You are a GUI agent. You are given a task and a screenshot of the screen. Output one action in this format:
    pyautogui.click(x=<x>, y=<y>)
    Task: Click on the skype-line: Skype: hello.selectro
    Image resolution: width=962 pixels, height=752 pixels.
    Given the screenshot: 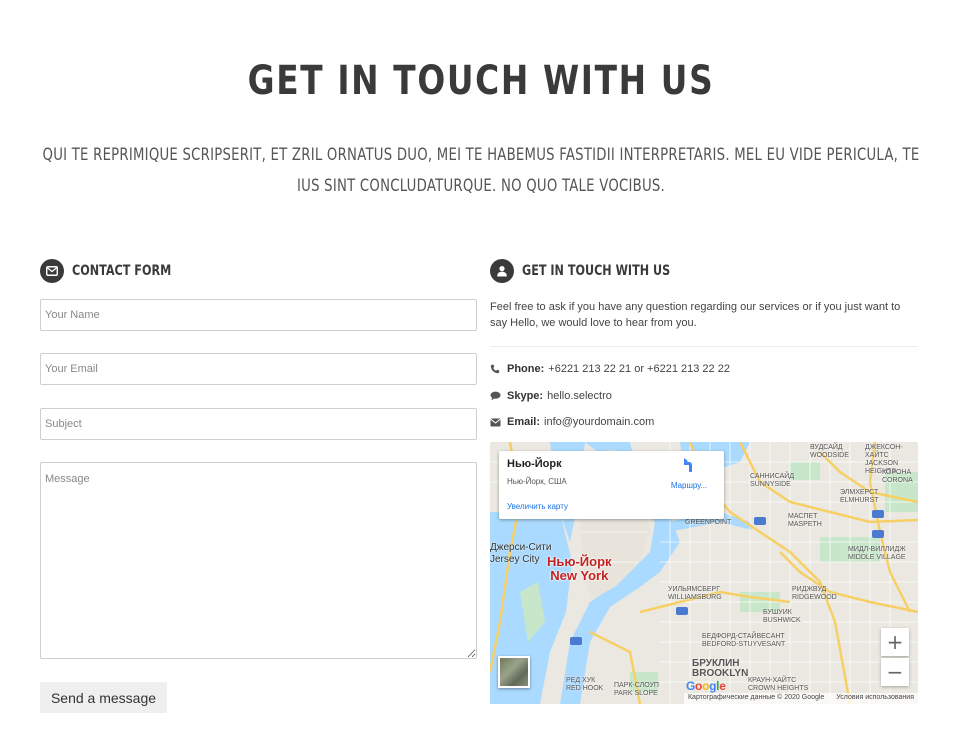 What is the action you would take?
    pyautogui.click(x=551, y=396)
    